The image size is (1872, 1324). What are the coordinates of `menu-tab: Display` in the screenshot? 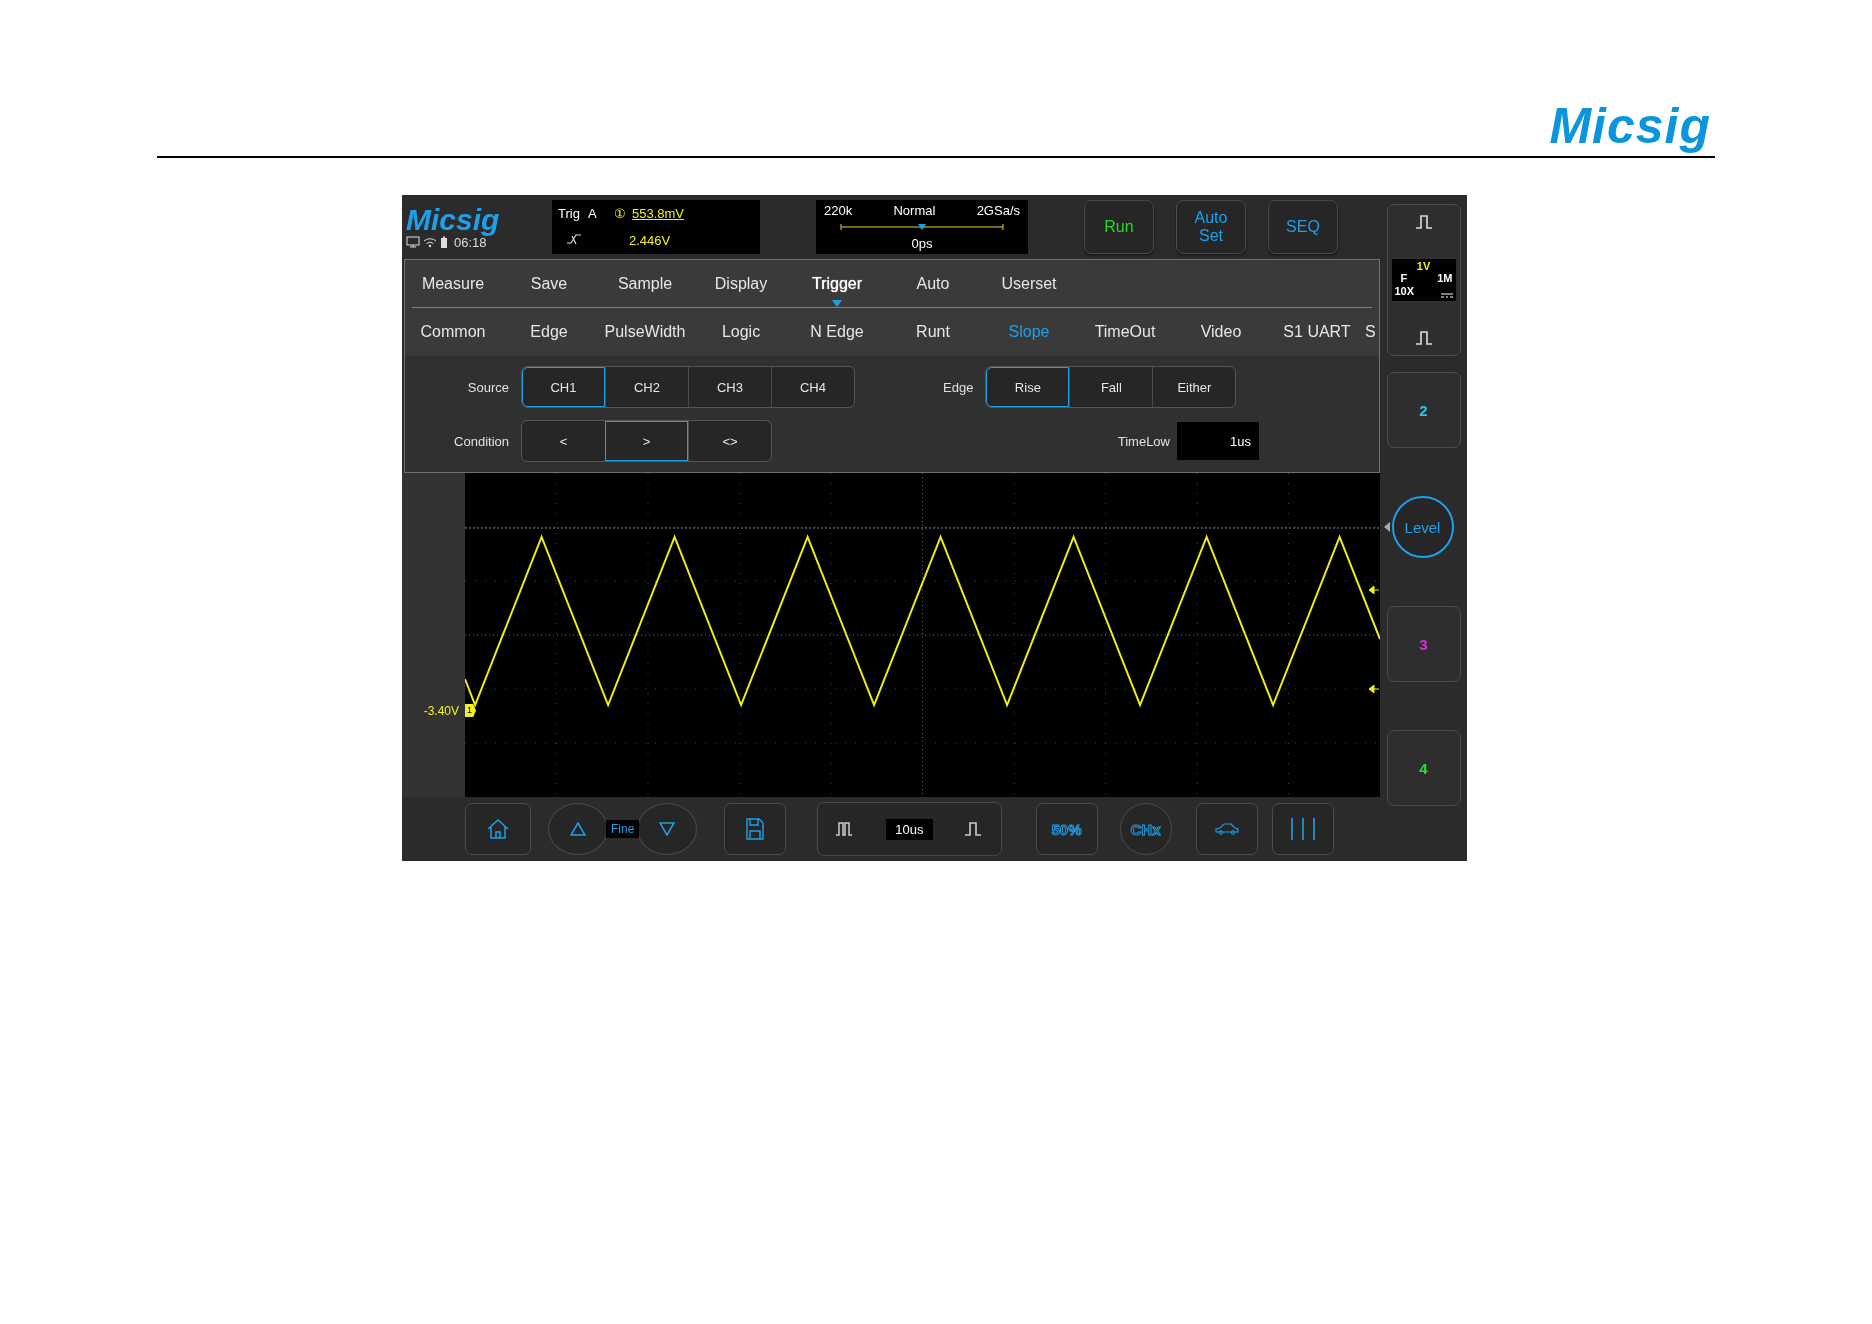 It's located at (741, 283).